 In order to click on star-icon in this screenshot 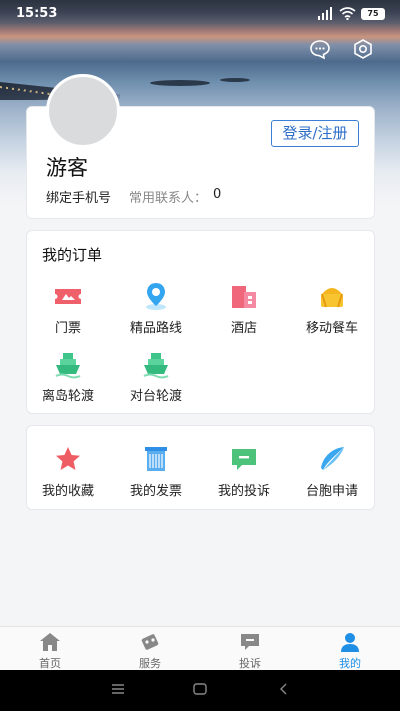, I will do `click(68, 458)`.